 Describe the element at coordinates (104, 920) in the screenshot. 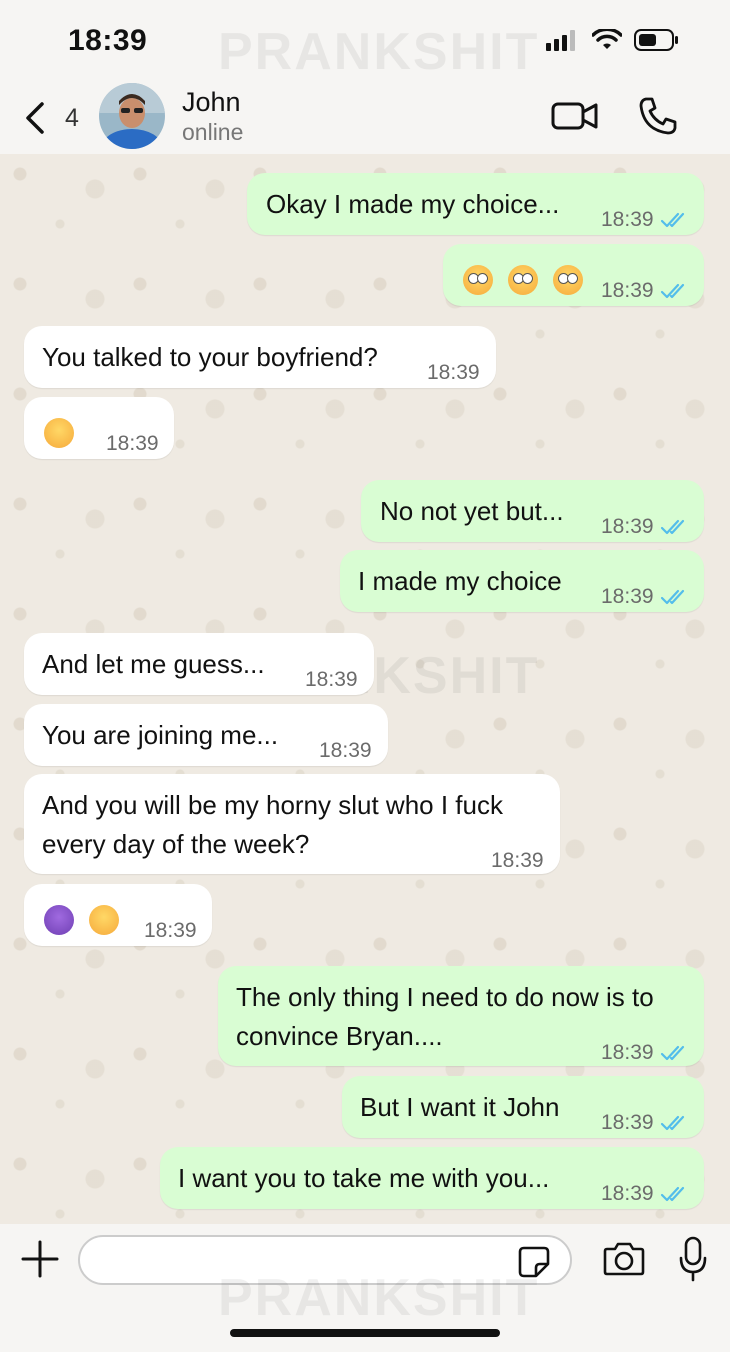

I see `woozy-face-icon` at that location.